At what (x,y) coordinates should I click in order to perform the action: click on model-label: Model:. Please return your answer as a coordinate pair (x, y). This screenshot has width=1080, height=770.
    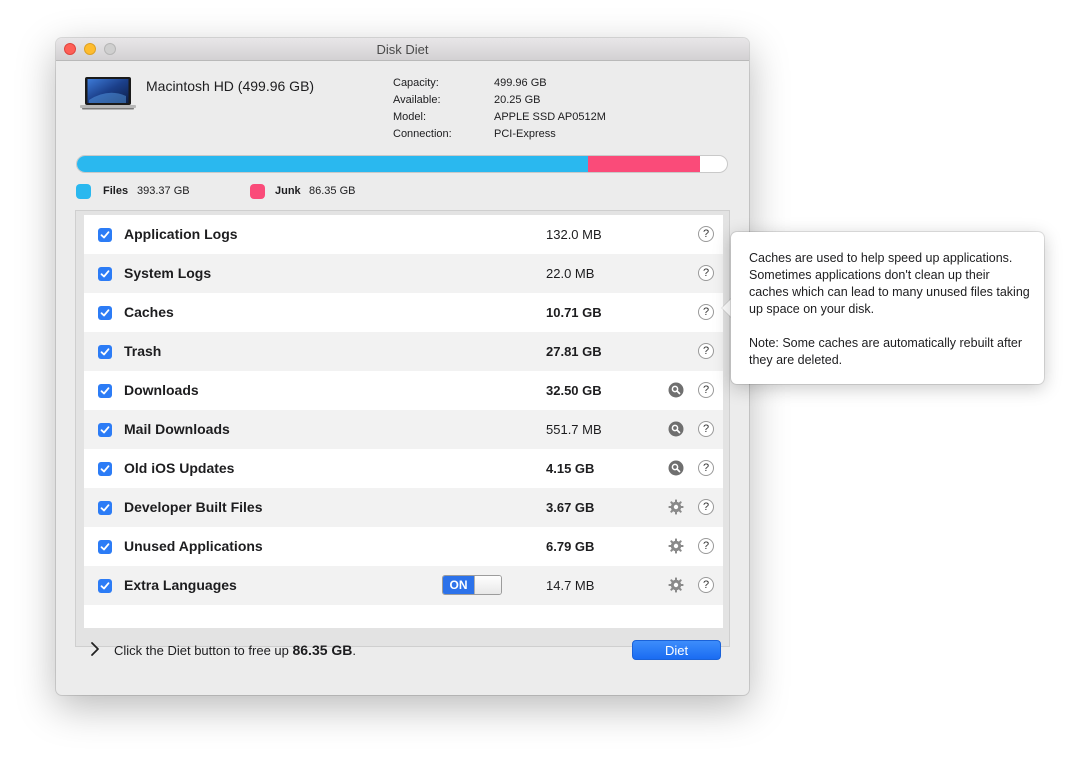
    Looking at the image, I should click on (410, 117).